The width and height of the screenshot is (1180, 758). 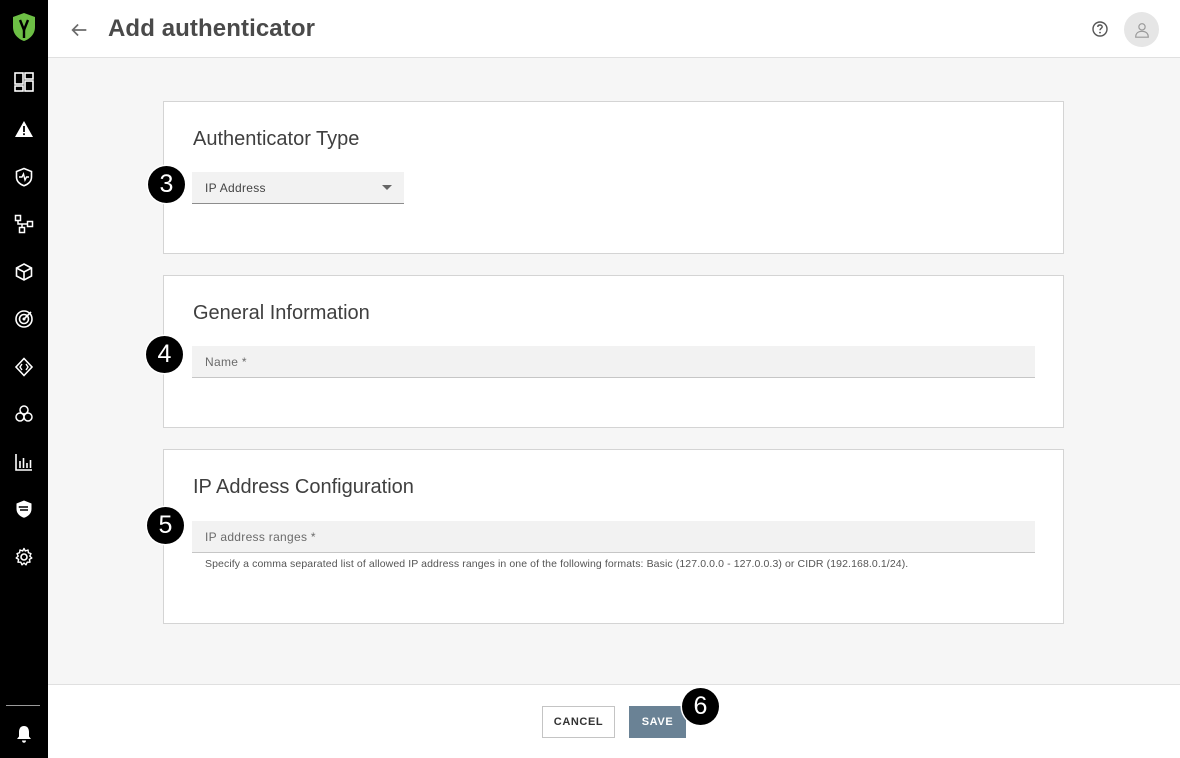 I want to click on authenticator-type-title: Authenticator Type, so click(x=276, y=139).